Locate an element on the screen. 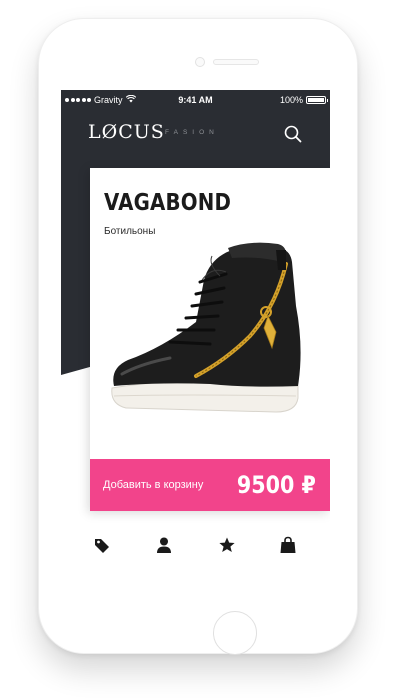  tab-cart is located at coordinates (288, 545).